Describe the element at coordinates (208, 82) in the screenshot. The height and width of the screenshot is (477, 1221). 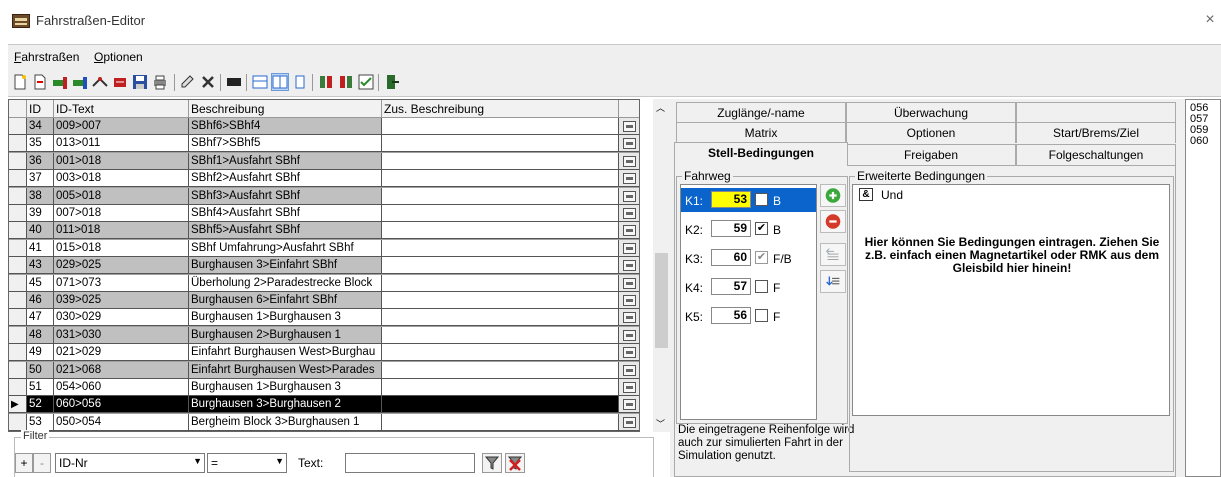
I see `delete-icon` at that location.